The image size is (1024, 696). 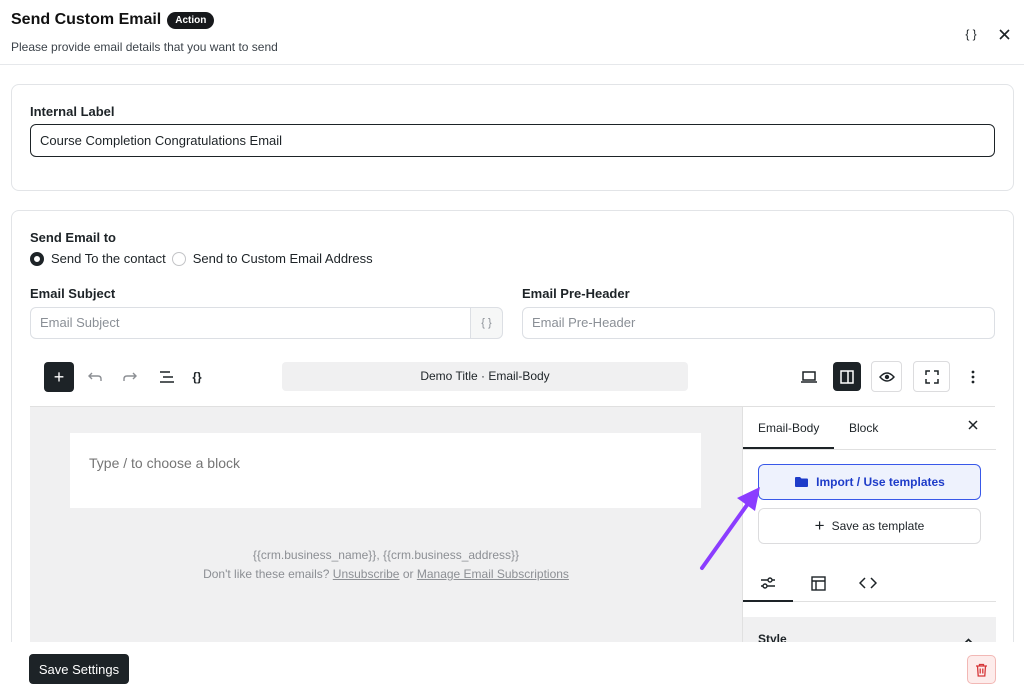 I want to click on save-template-button: + Save as template, so click(x=869, y=526).